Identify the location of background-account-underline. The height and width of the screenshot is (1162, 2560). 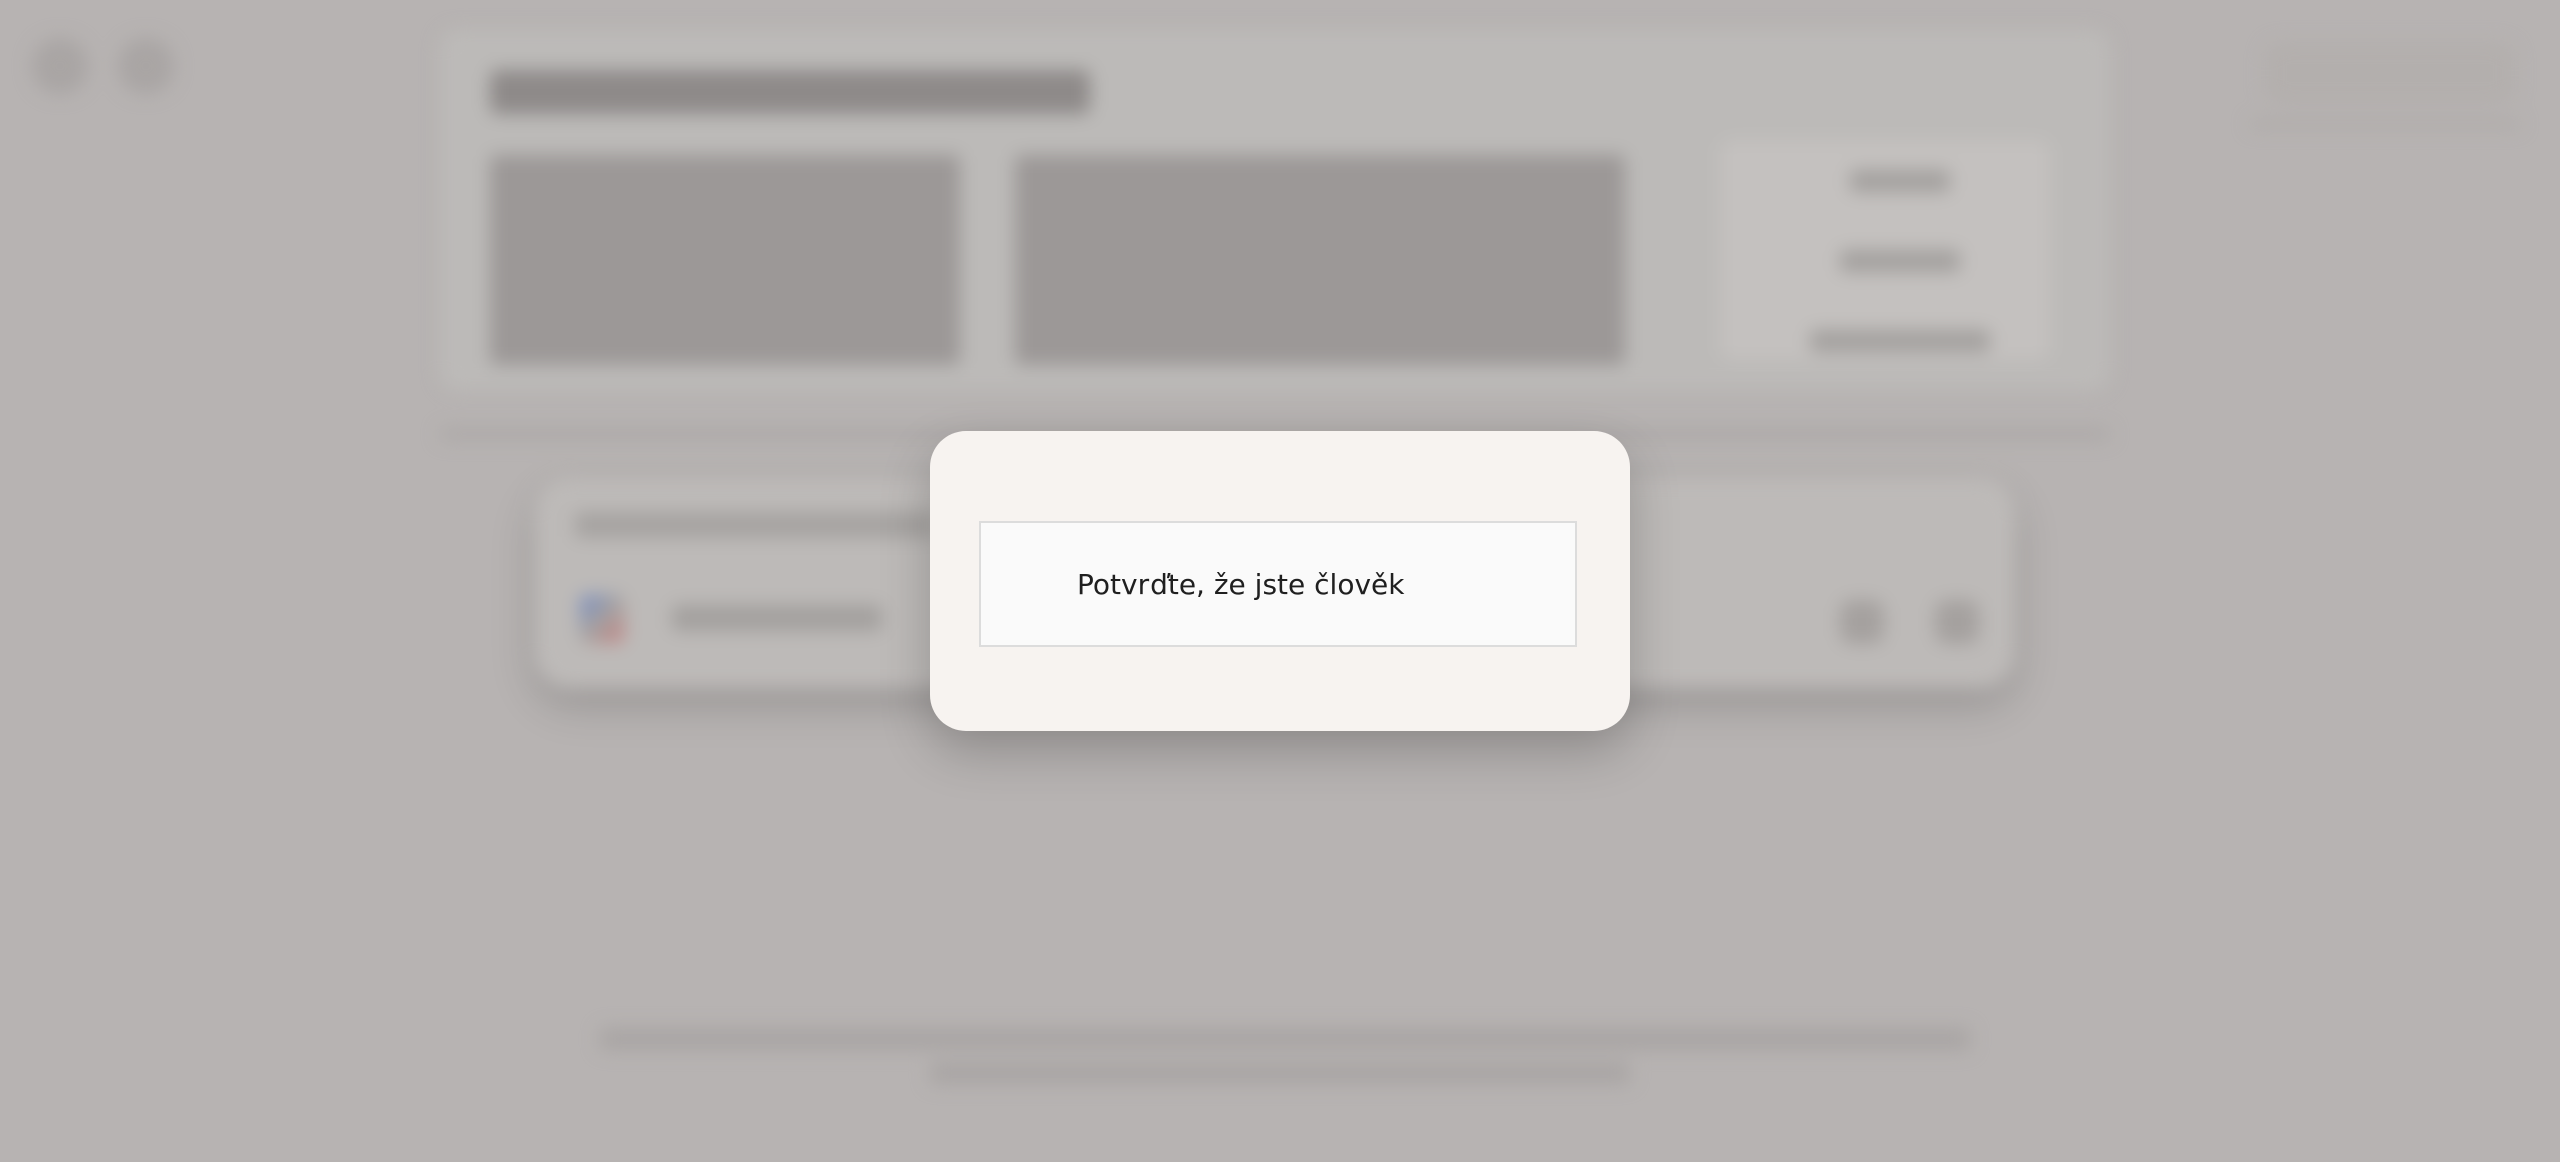
(2385, 124).